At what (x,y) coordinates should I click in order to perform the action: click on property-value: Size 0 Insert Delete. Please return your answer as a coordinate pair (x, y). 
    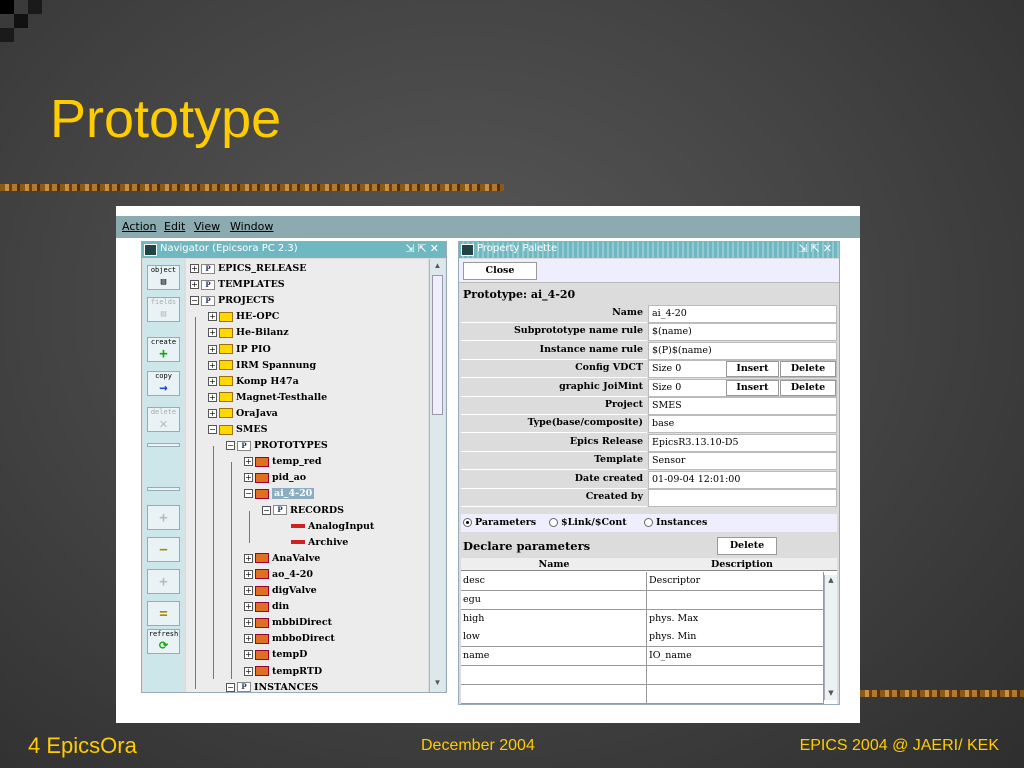
    Looking at the image, I should click on (742, 387).